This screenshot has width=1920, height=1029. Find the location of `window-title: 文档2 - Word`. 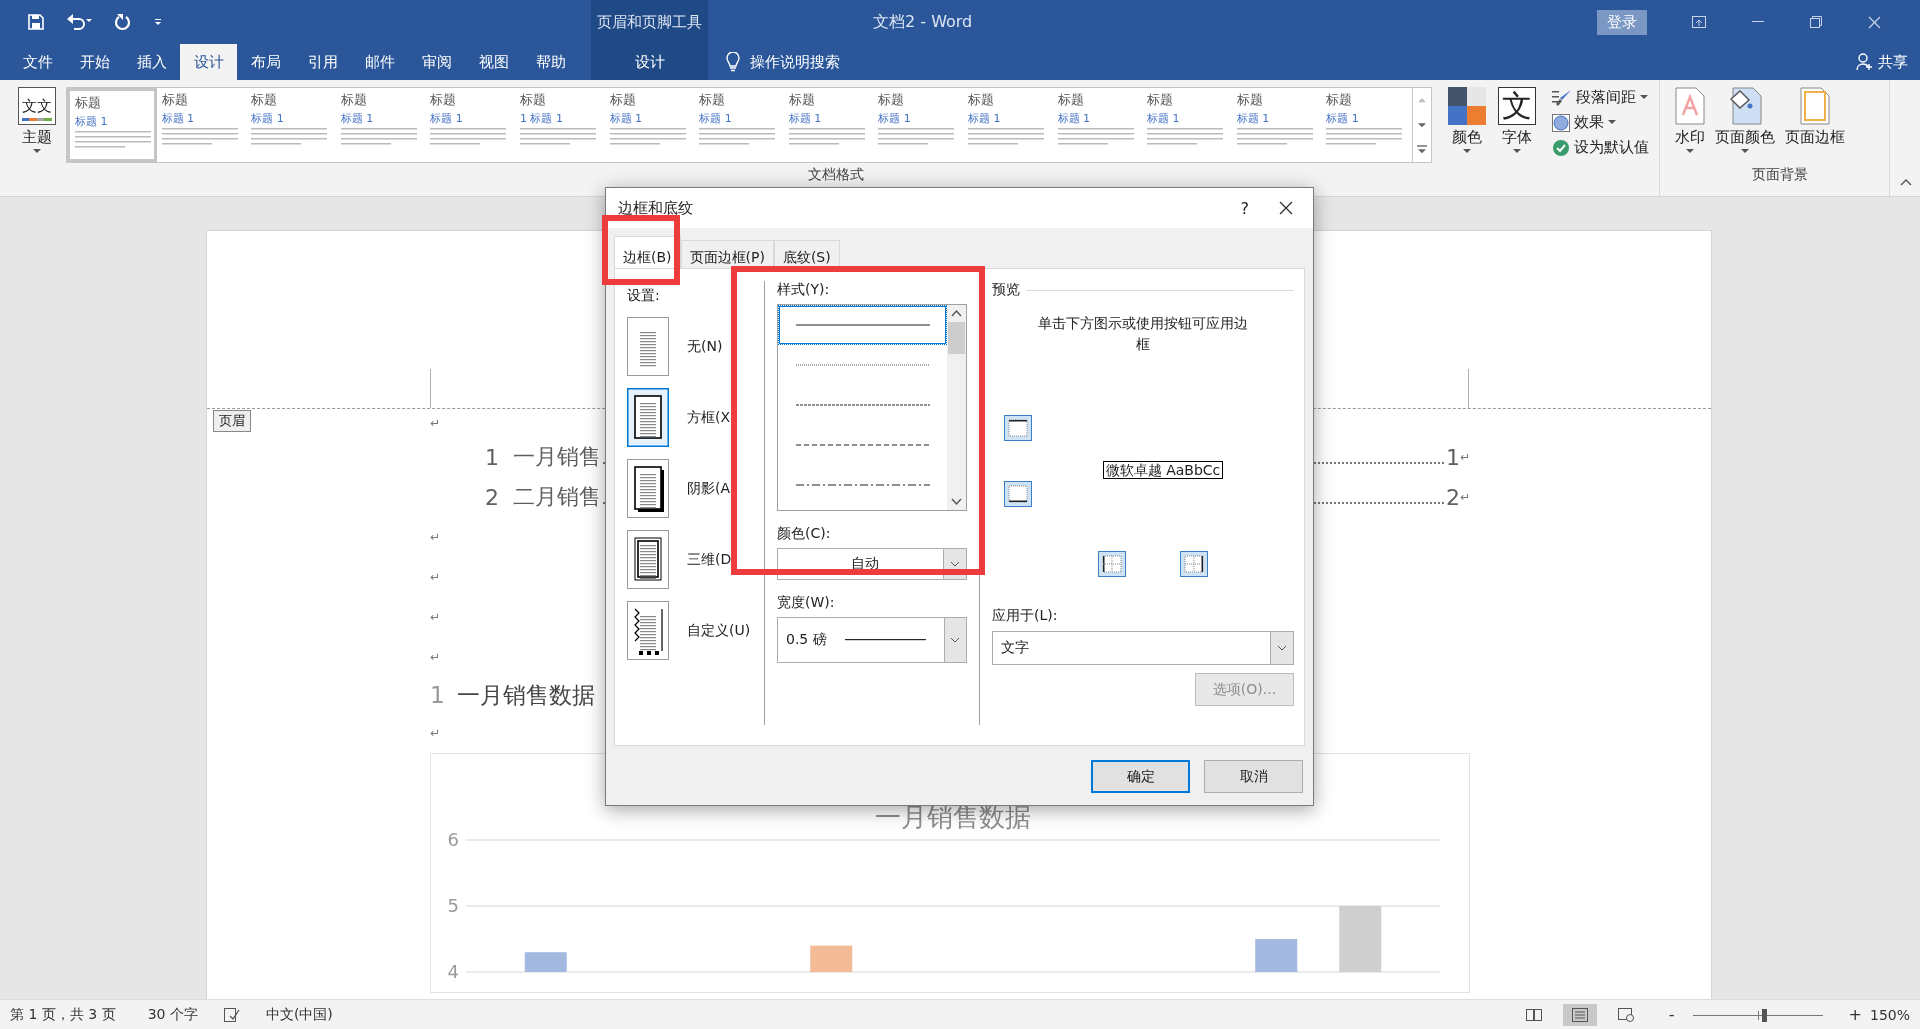

window-title: 文档2 - Word is located at coordinates (923, 22).